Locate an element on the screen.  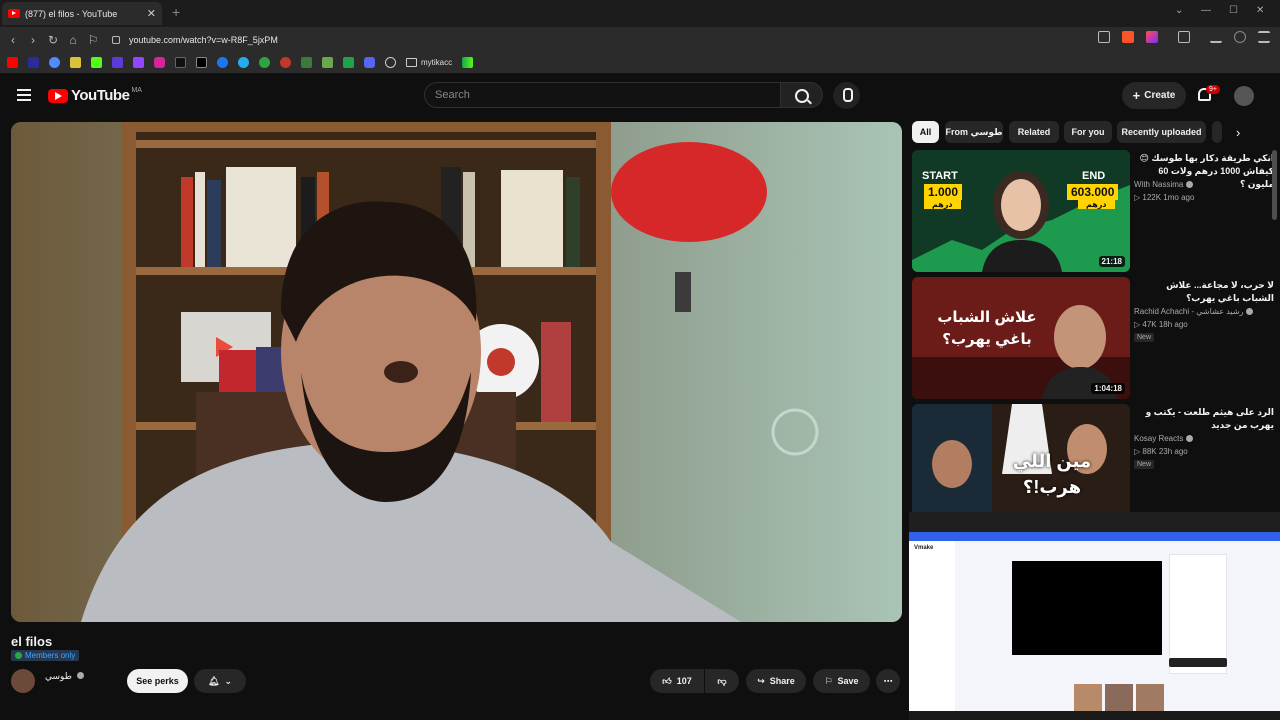
recommendation-meta: ▷ 88K 23h ago is located at coordinates (1161, 451).